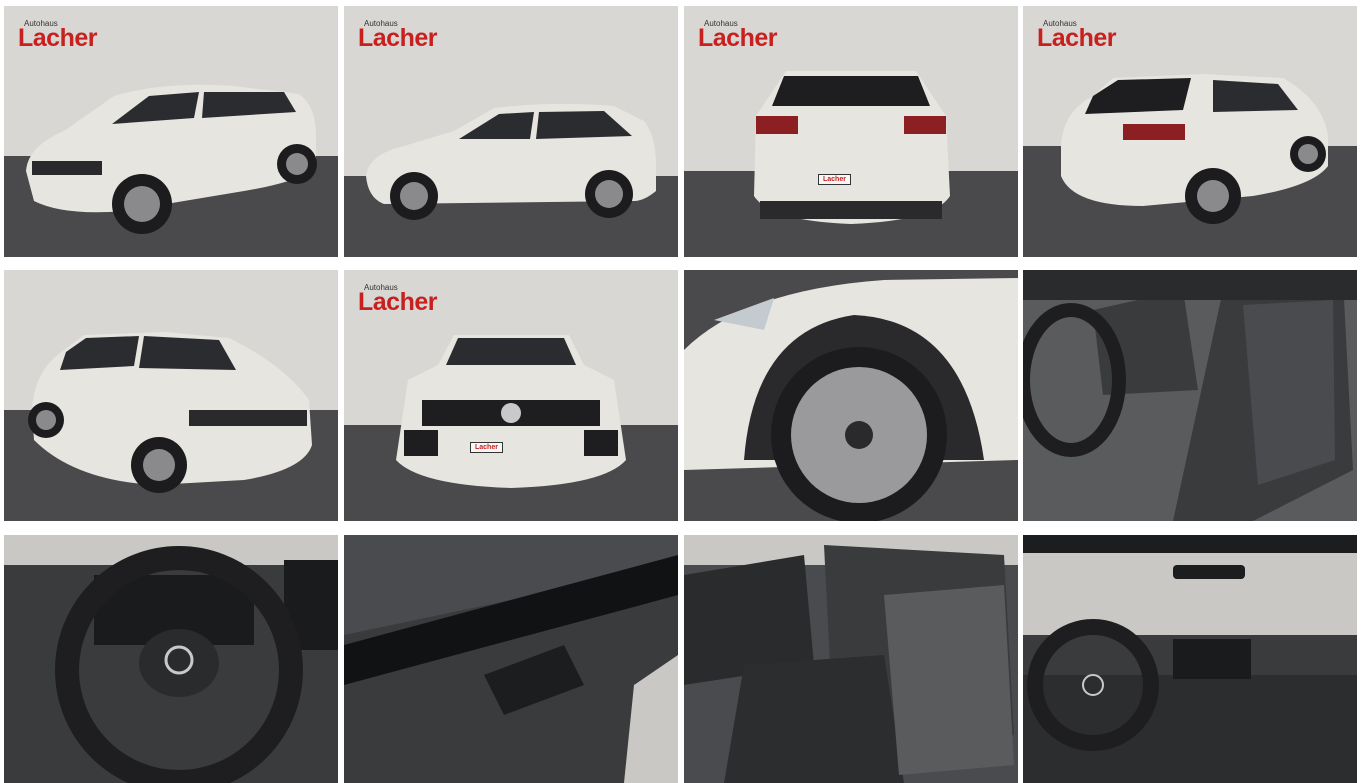  I want to click on photo-thumb-door-panel, so click(511, 659).